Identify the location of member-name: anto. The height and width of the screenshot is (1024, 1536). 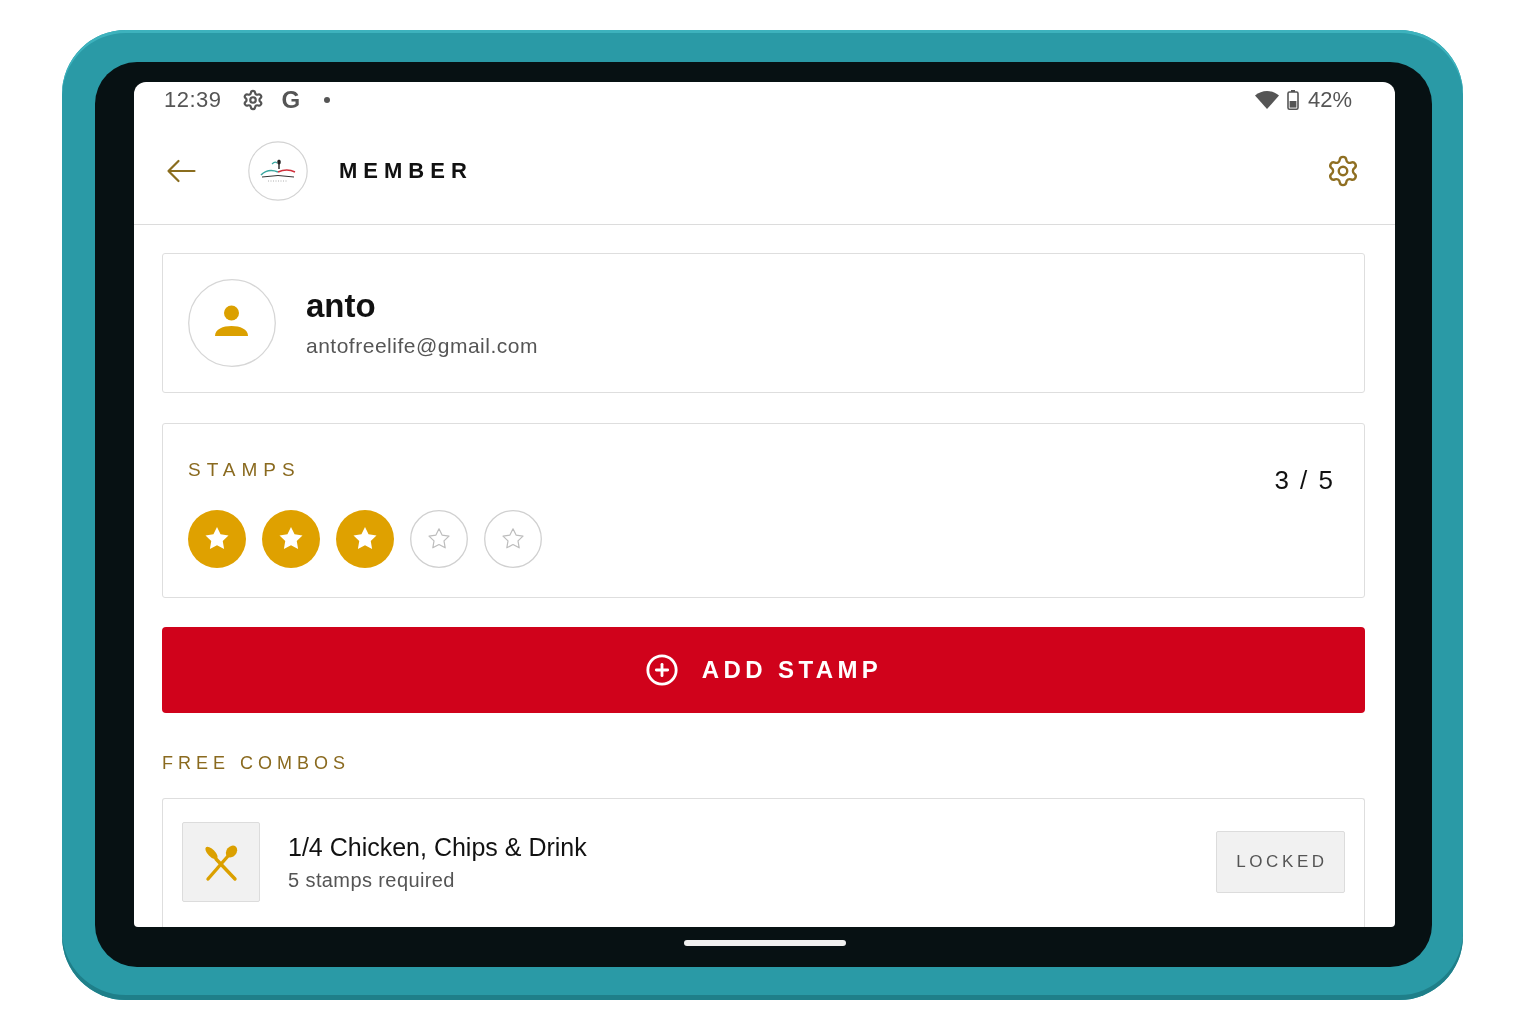
(341, 306).